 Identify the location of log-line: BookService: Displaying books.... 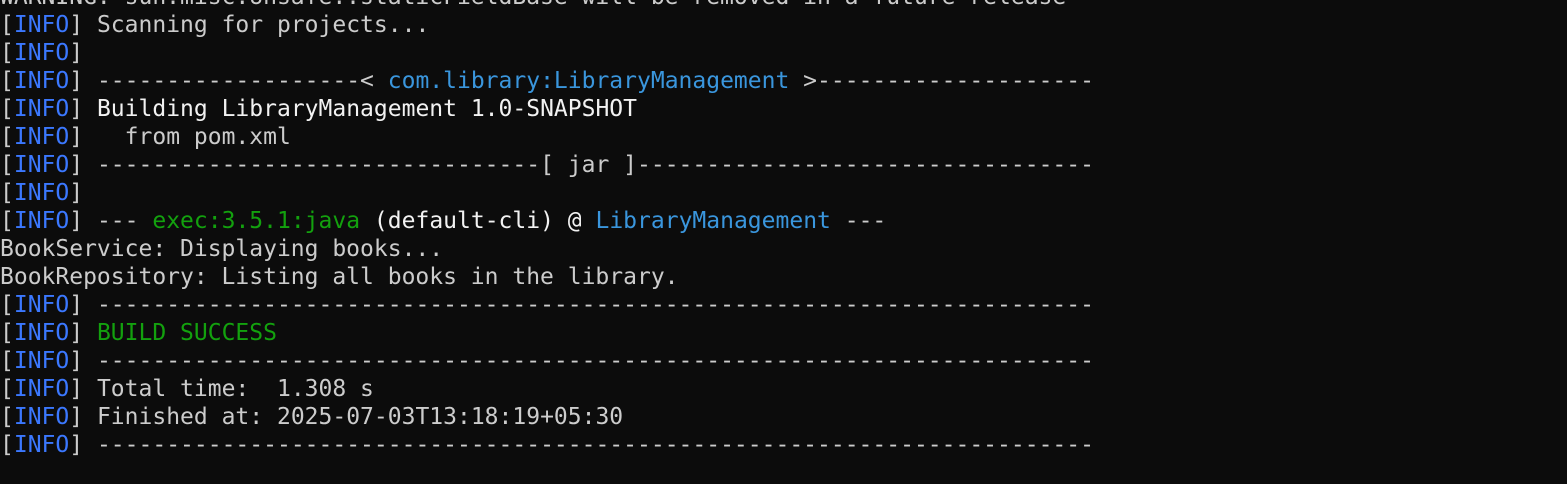
(547, 249).